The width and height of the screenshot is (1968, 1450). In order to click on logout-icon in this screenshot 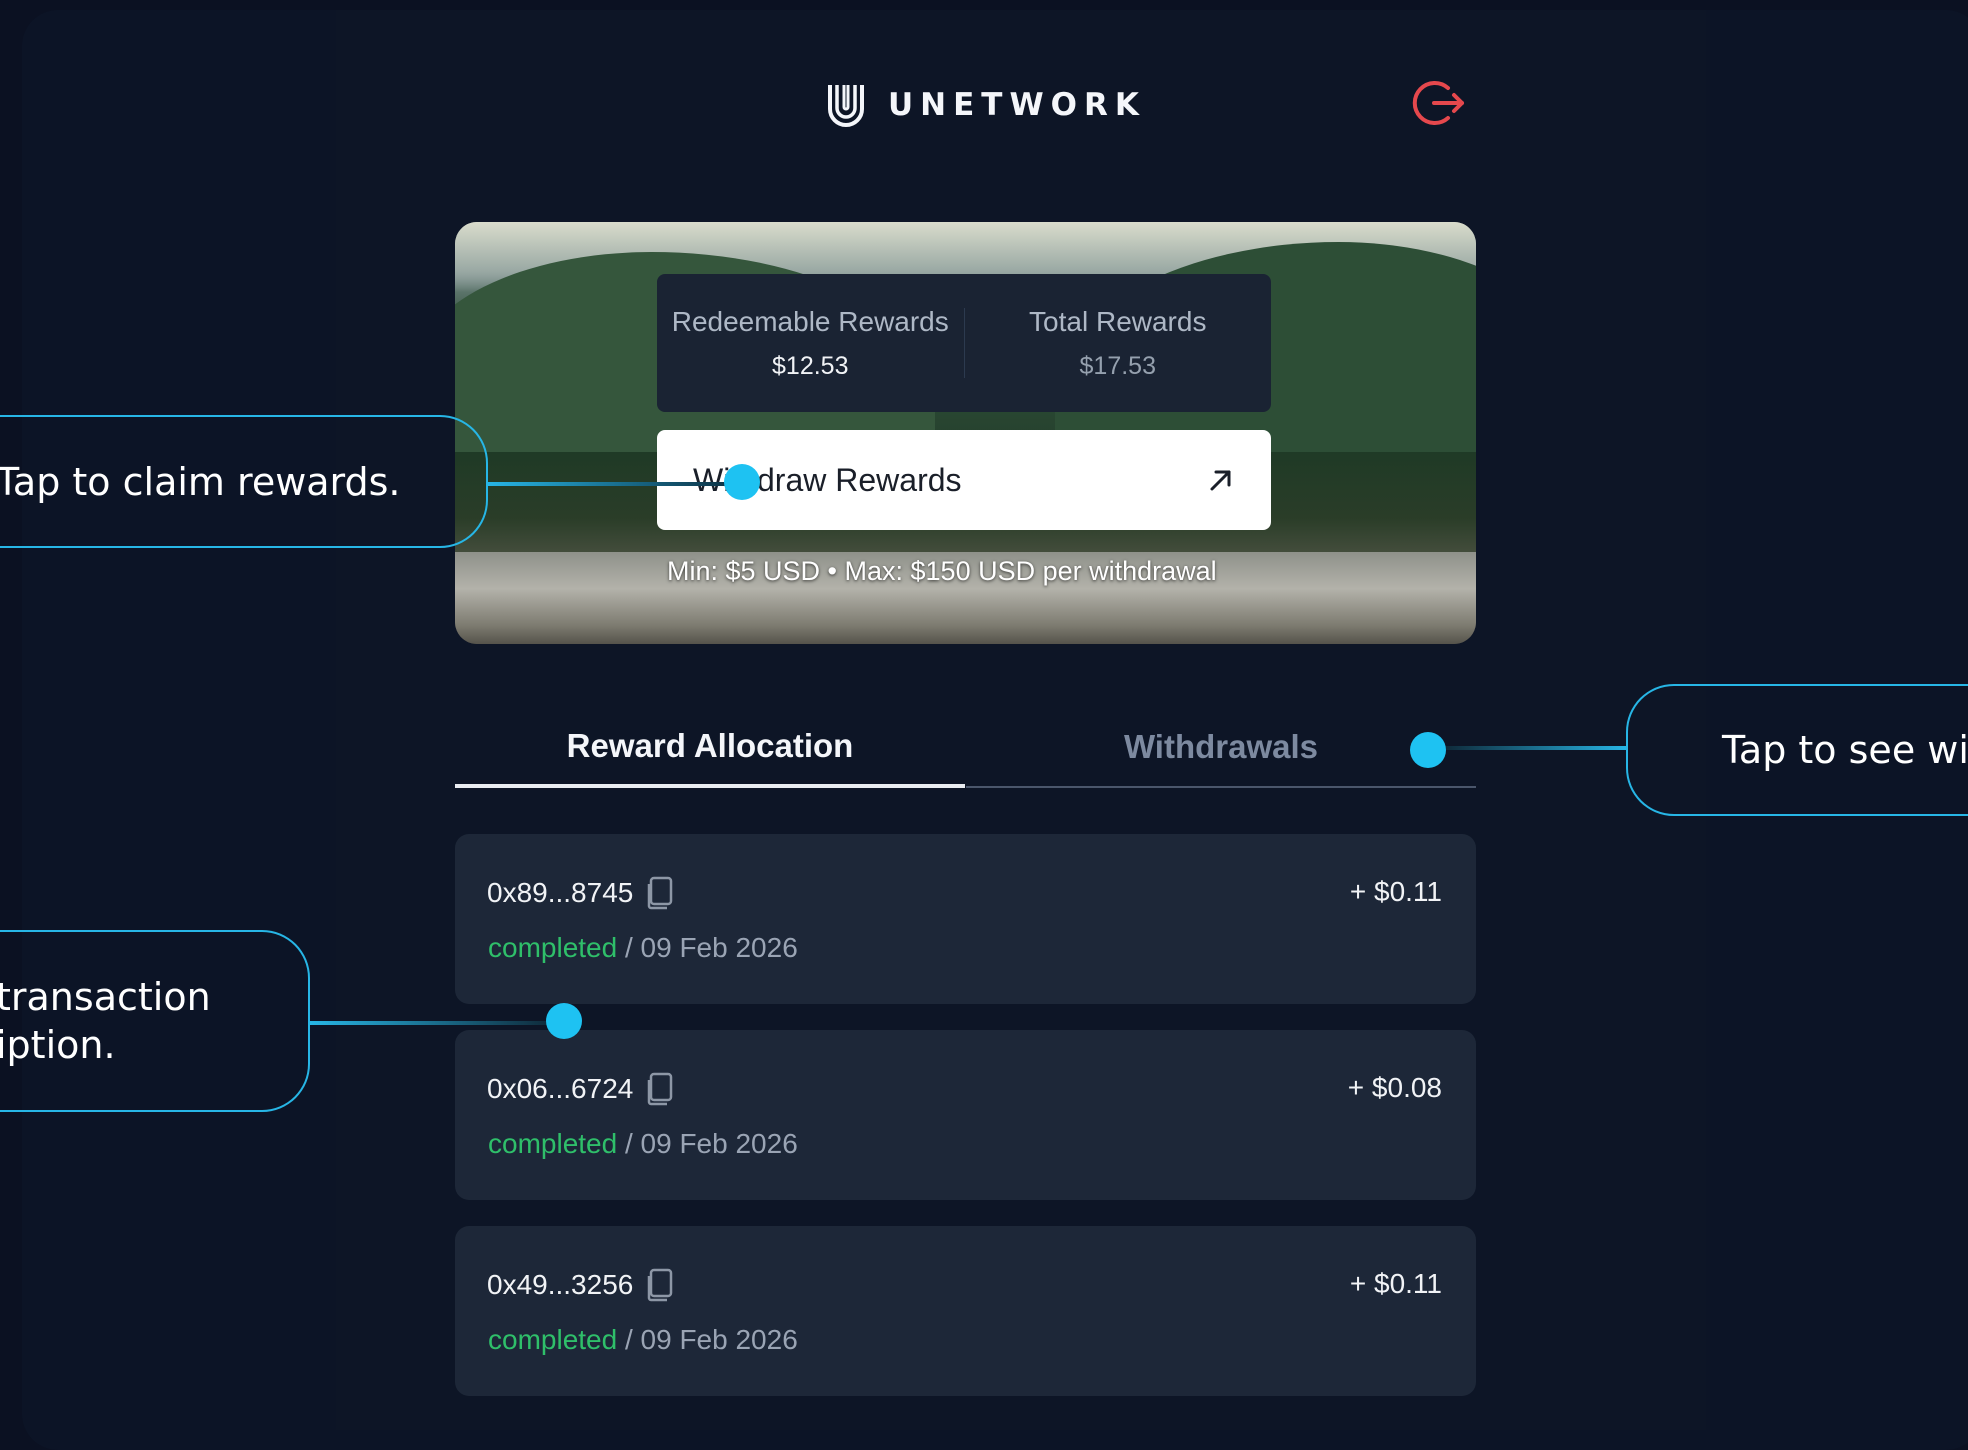, I will do `click(1438, 103)`.